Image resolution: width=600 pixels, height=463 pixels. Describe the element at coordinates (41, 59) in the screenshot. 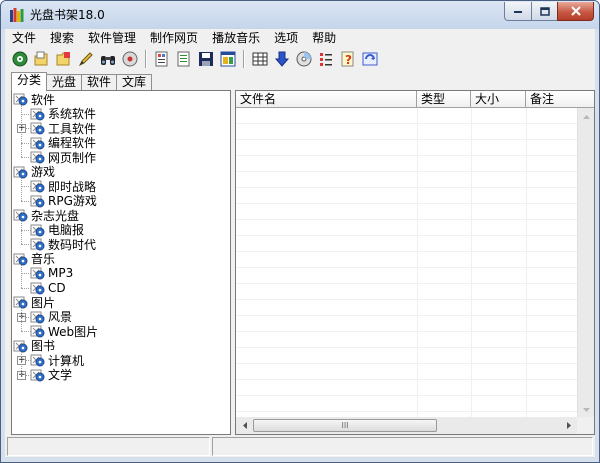

I see `toolbar-new-folder-button` at that location.